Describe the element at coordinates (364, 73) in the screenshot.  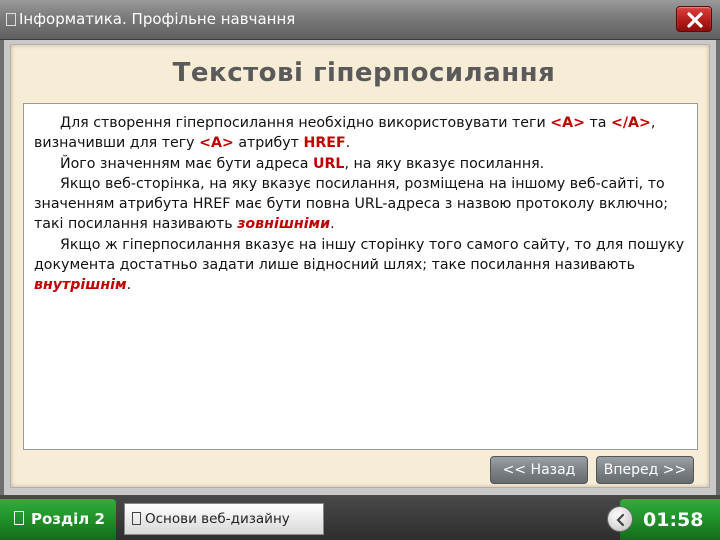
I see `slide-heading: Текстові гіперпосилання` at that location.